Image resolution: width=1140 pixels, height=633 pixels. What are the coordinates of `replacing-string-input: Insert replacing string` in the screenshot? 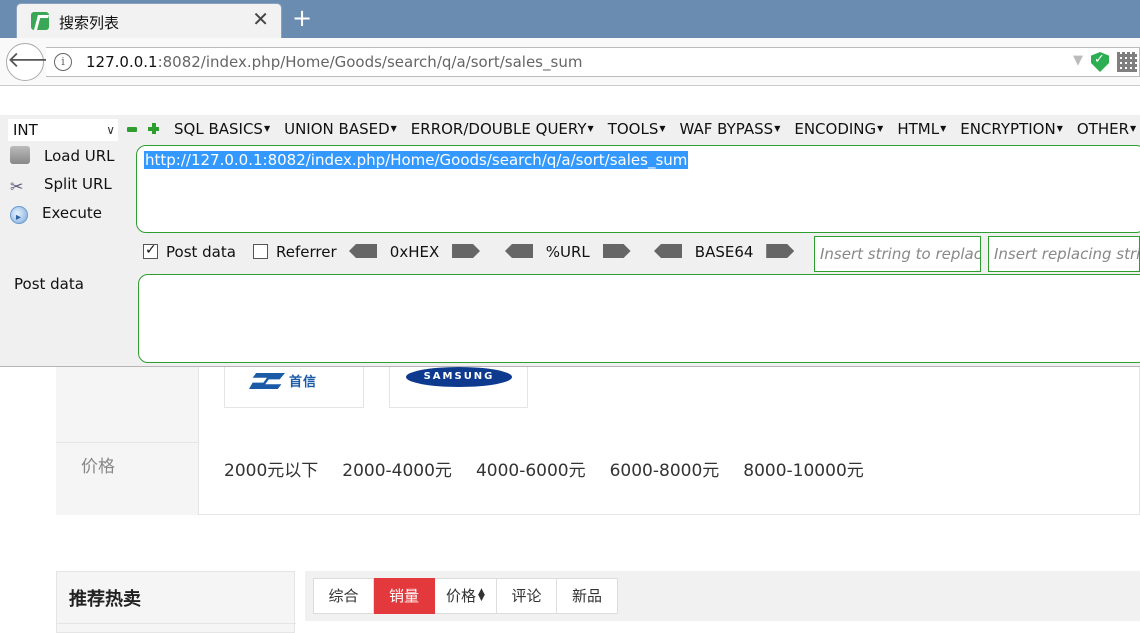 It's located at (1064, 254).